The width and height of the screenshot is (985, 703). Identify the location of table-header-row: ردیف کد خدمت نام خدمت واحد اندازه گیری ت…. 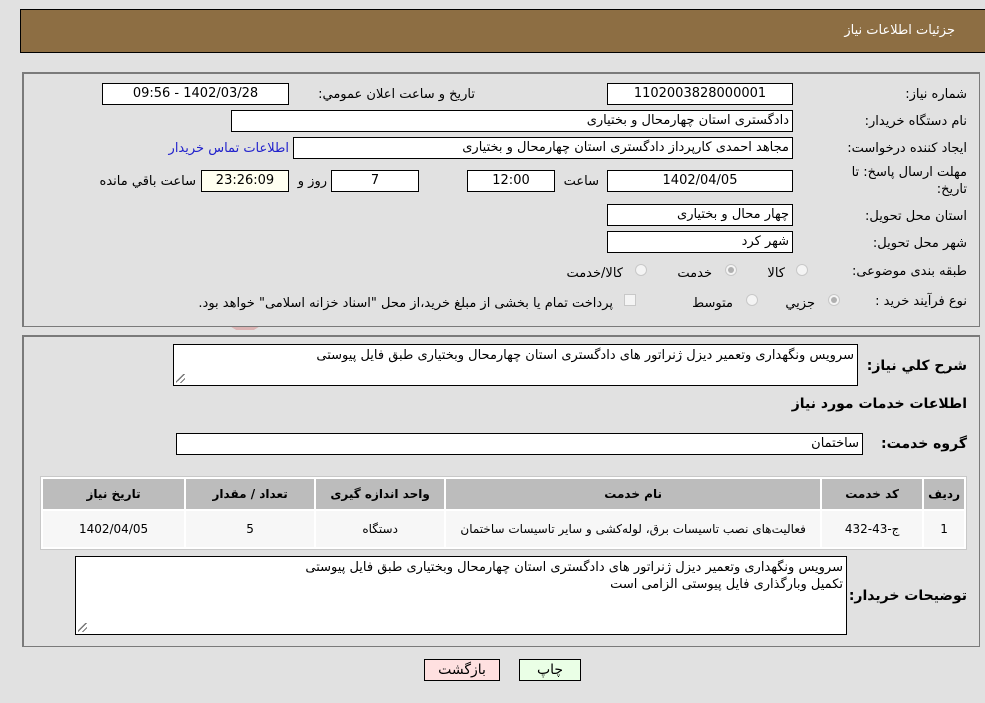
(503, 494).